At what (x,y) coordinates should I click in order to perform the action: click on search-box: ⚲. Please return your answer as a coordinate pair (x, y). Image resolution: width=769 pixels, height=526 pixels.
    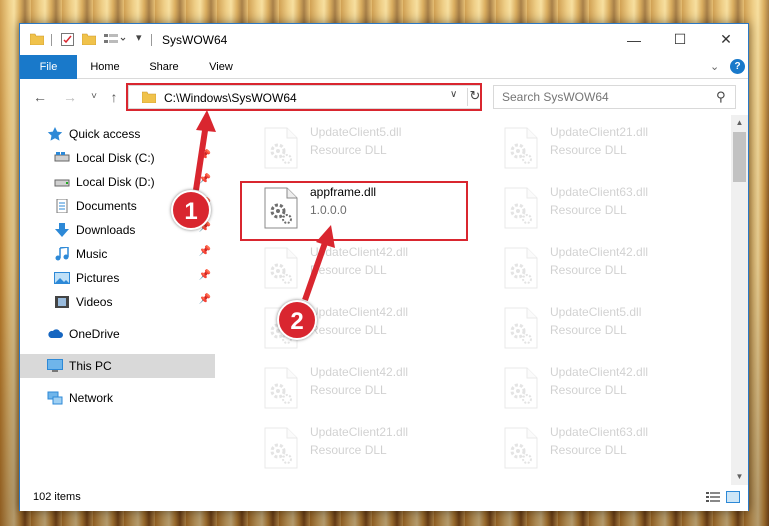
    Looking at the image, I should click on (614, 97).